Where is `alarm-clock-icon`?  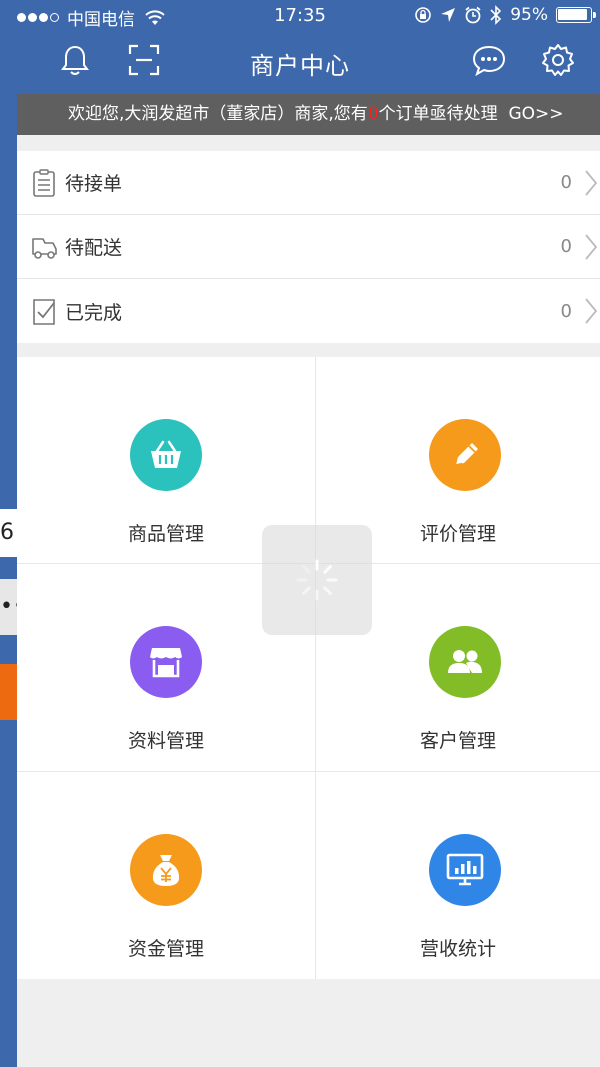 alarm-clock-icon is located at coordinates (473, 15).